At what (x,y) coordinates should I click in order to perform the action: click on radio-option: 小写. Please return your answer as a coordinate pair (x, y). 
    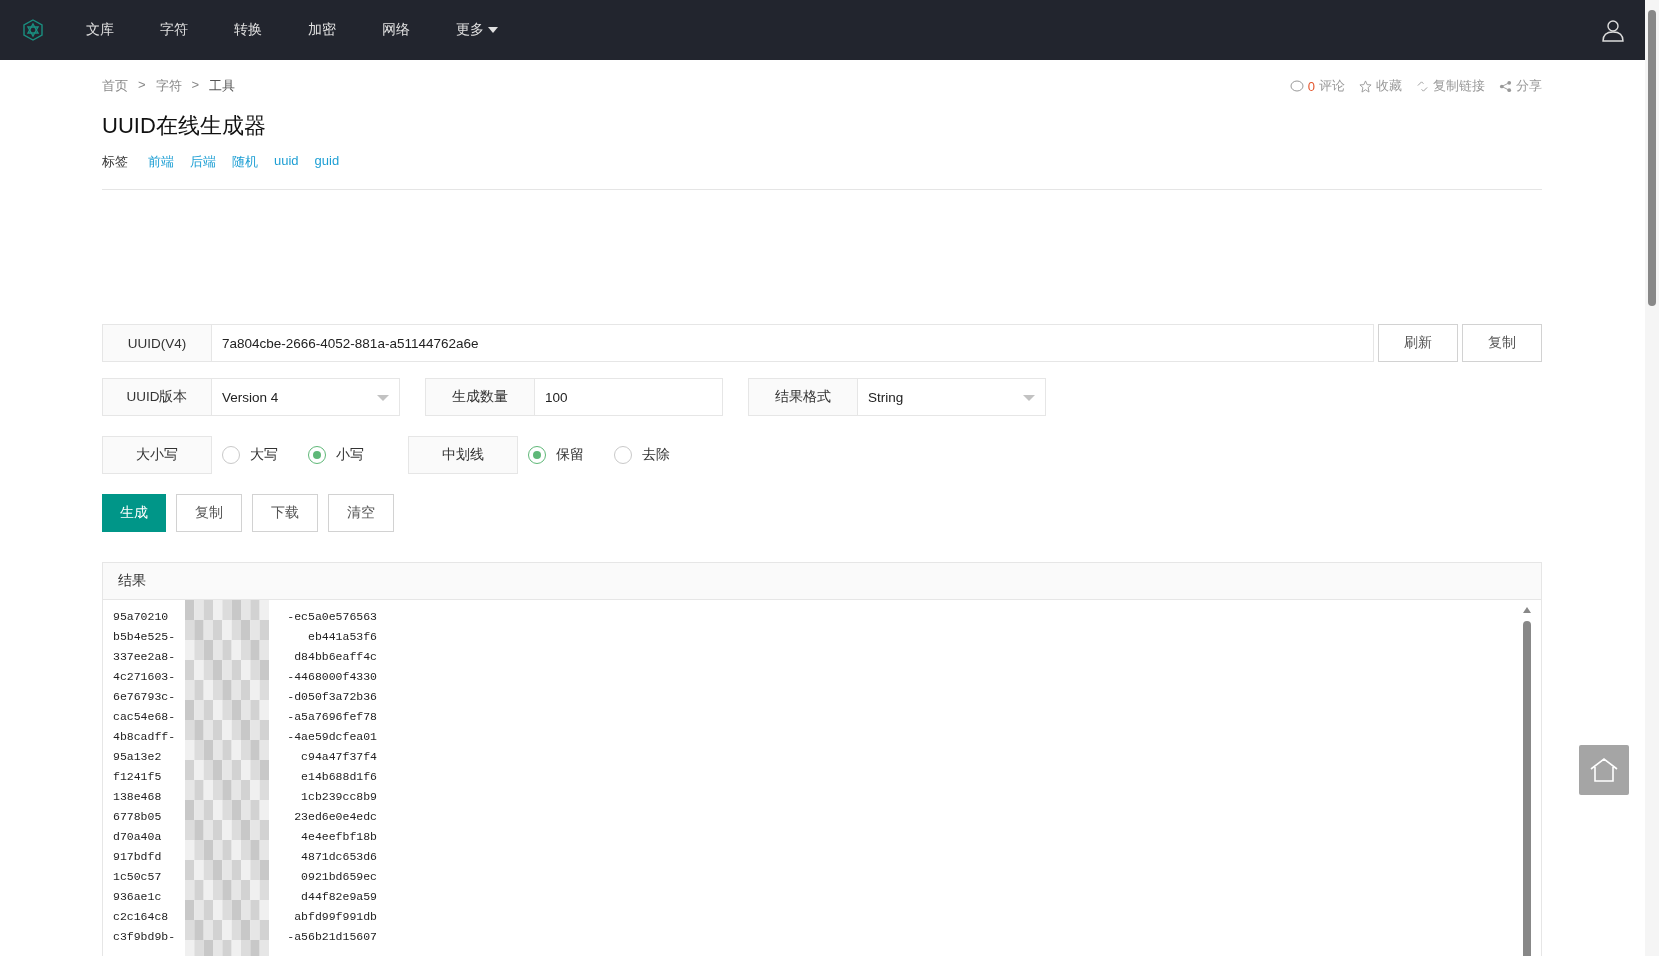
    Looking at the image, I should click on (336, 455).